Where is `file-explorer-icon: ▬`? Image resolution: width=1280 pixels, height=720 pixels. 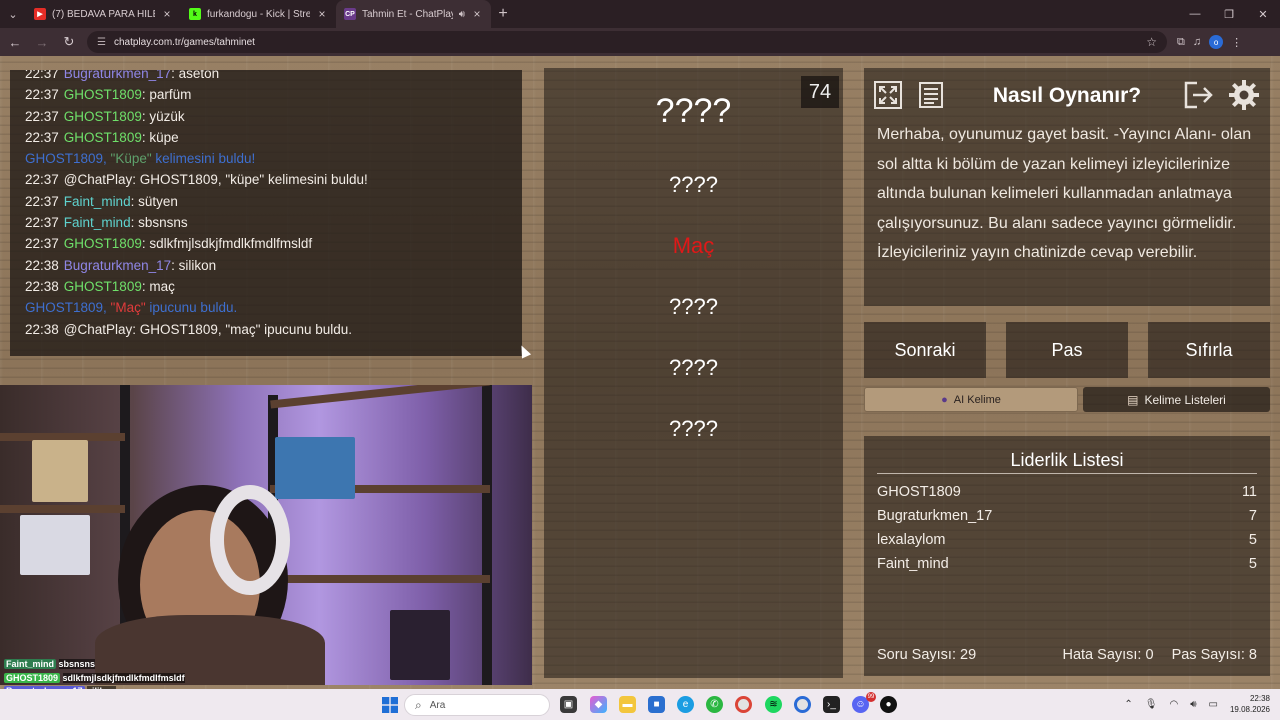 file-explorer-icon: ▬ is located at coordinates (627, 704).